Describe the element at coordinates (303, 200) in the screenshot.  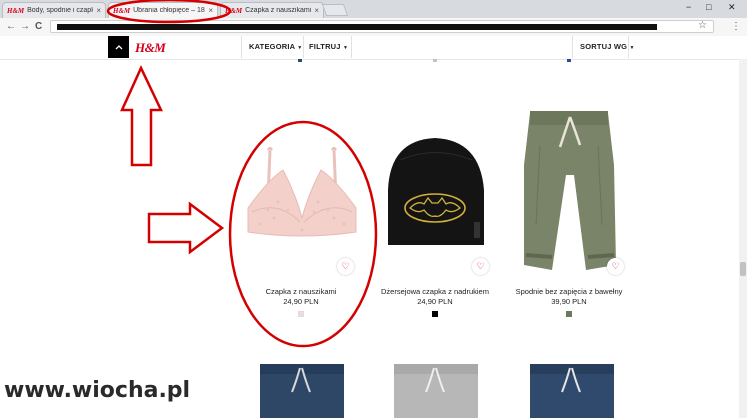
I see `product-image-bra` at that location.